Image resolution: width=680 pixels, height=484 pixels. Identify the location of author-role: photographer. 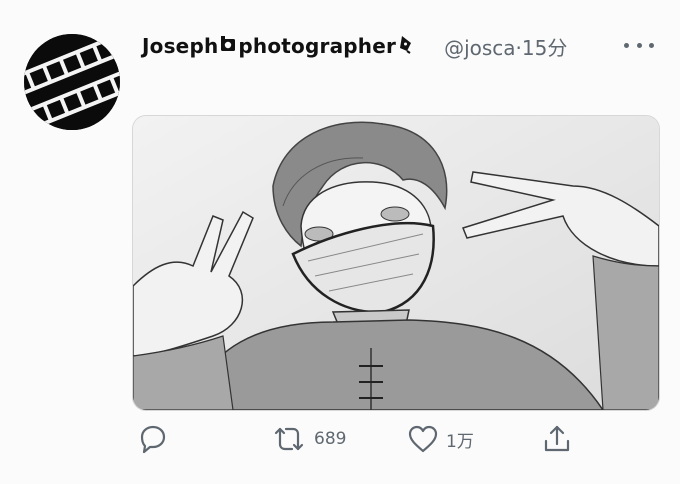
(317, 46).